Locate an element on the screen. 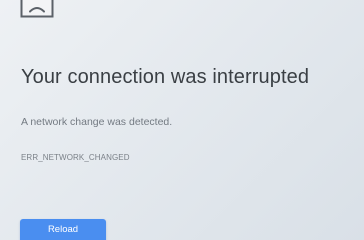 The width and height of the screenshot is (364, 240). sad-document-icon is located at coordinates (37, 9).